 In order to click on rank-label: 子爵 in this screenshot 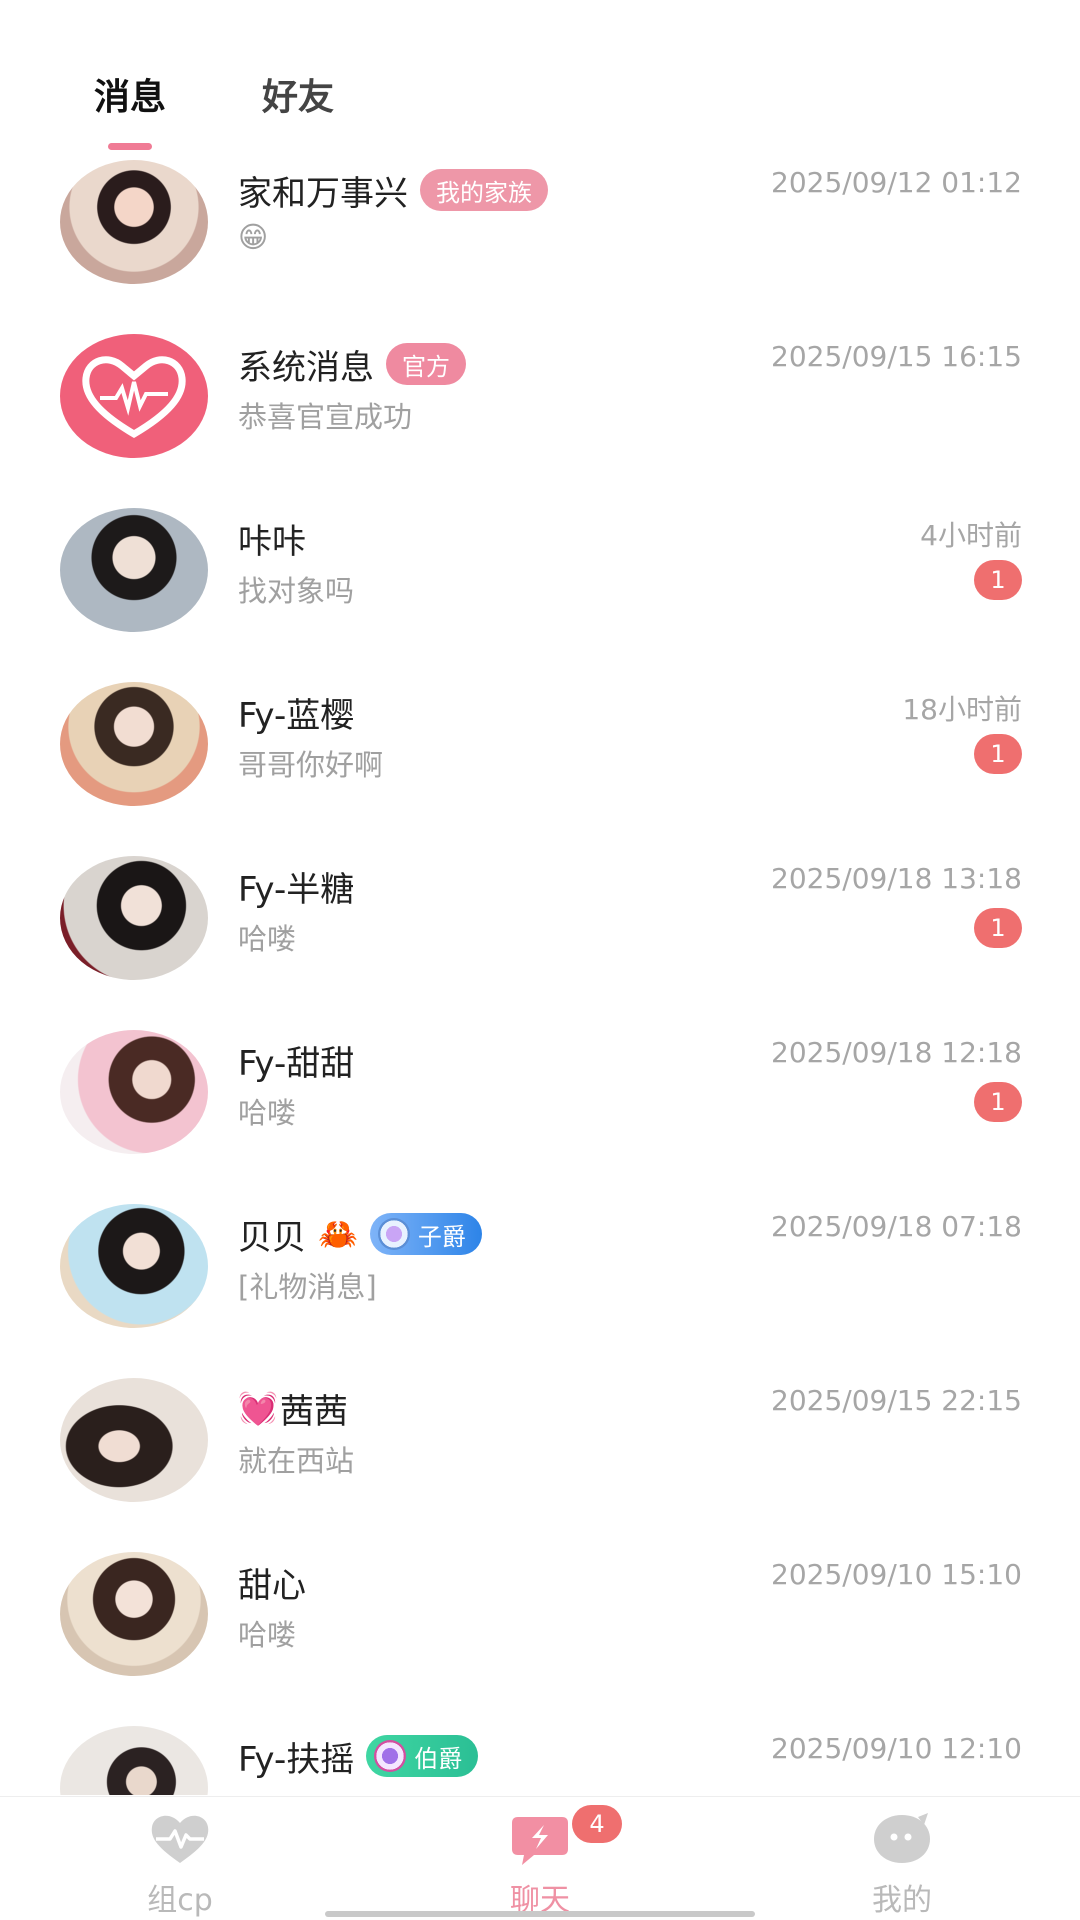, I will do `click(441, 1236)`.